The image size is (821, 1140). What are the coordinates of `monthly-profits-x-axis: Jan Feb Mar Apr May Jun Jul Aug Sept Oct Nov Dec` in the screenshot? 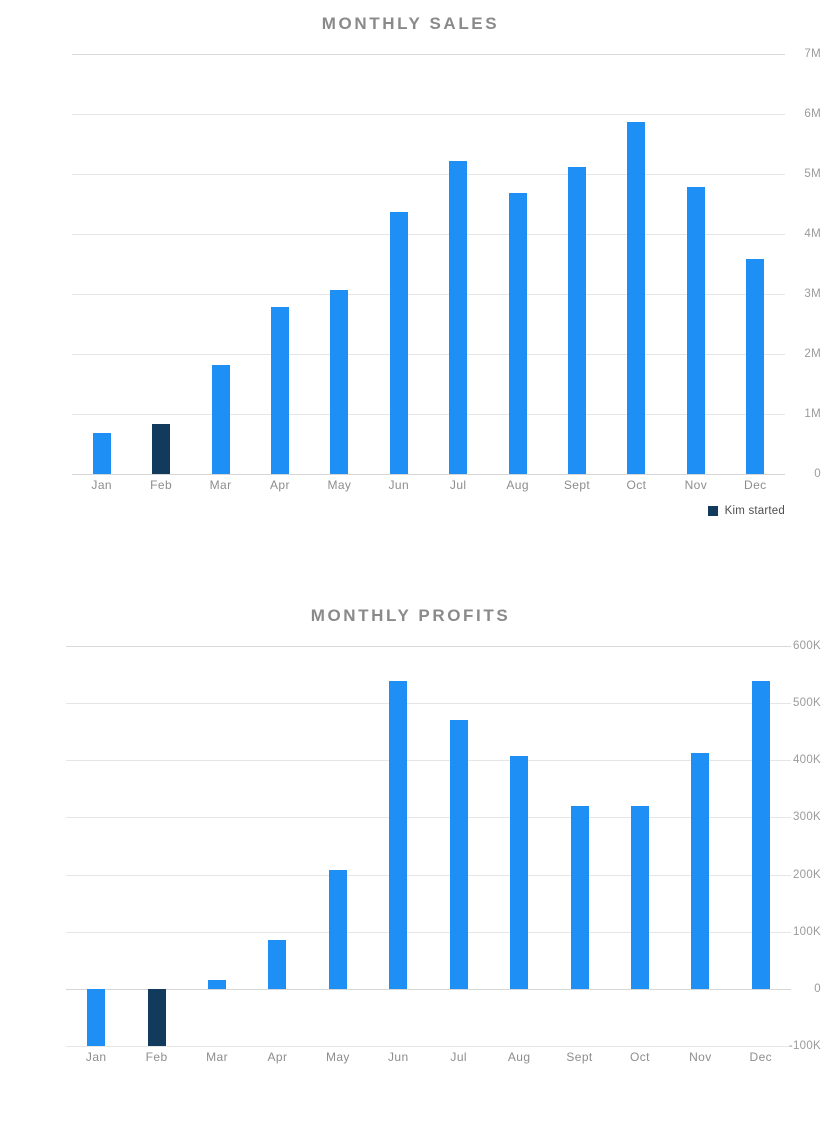 It's located at (410, 1060).